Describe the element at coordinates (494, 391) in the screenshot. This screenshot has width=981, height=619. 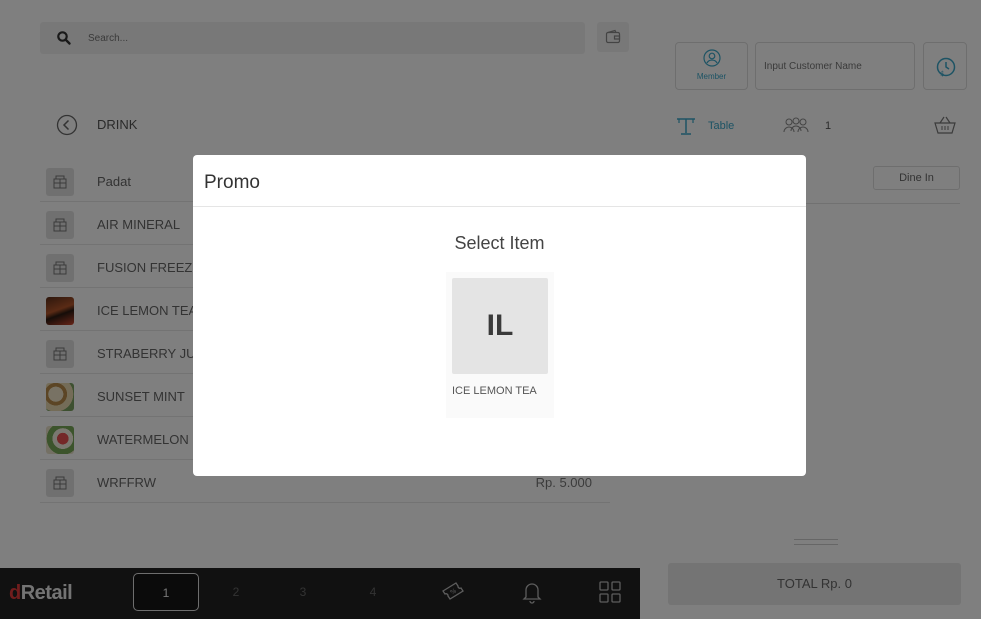
I see `item-name: ICE LEMON TEA` at that location.